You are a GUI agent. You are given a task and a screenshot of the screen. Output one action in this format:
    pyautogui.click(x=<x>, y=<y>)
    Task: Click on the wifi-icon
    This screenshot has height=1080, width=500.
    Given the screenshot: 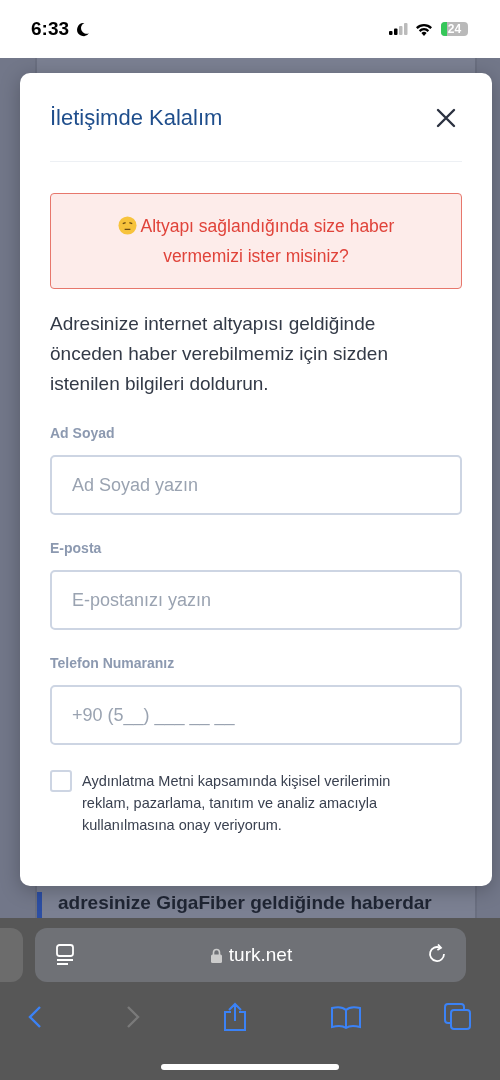 What is the action you would take?
    pyautogui.click(x=424, y=29)
    